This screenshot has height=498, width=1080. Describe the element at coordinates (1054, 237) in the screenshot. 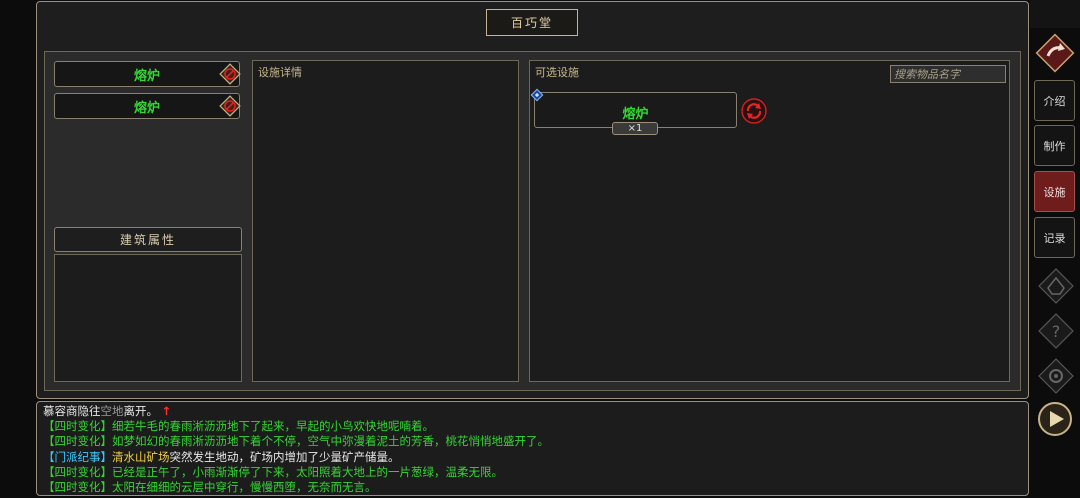

I see `tab-records: 记录` at that location.